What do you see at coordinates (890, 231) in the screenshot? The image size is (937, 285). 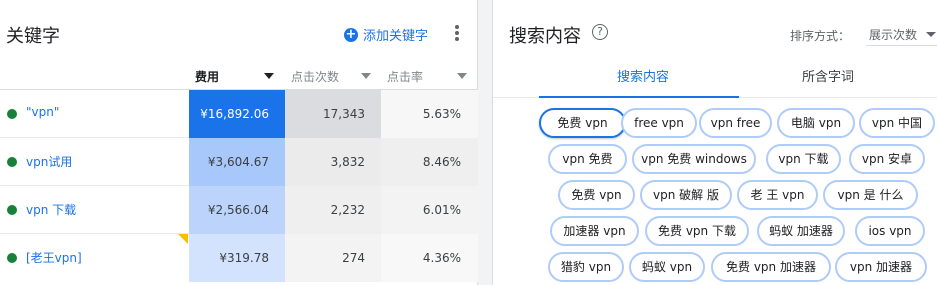 I see `search-term-chip: ios vpn` at bounding box center [890, 231].